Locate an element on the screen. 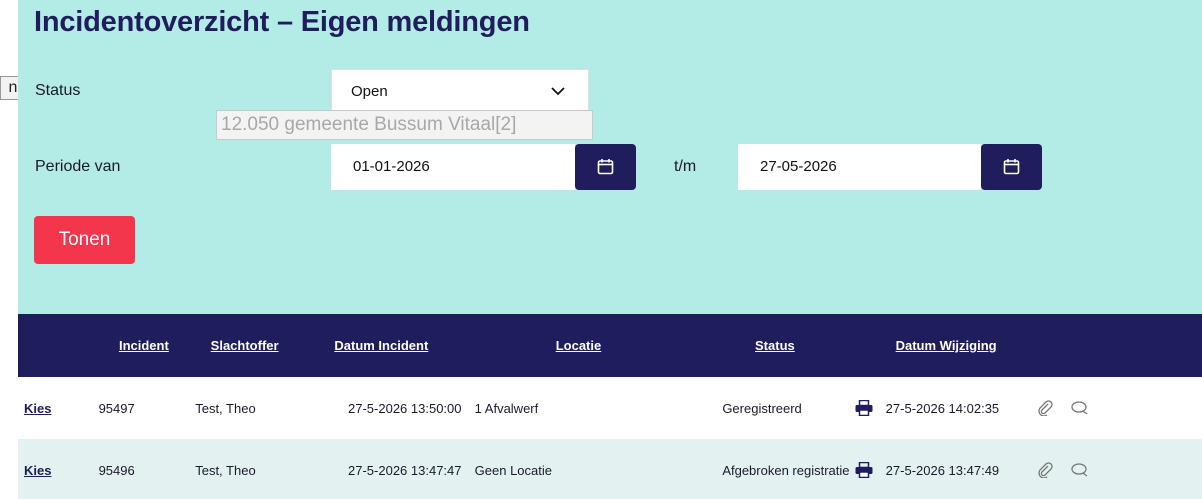  date-from-calendar-button is located at coordinates (605, 167).